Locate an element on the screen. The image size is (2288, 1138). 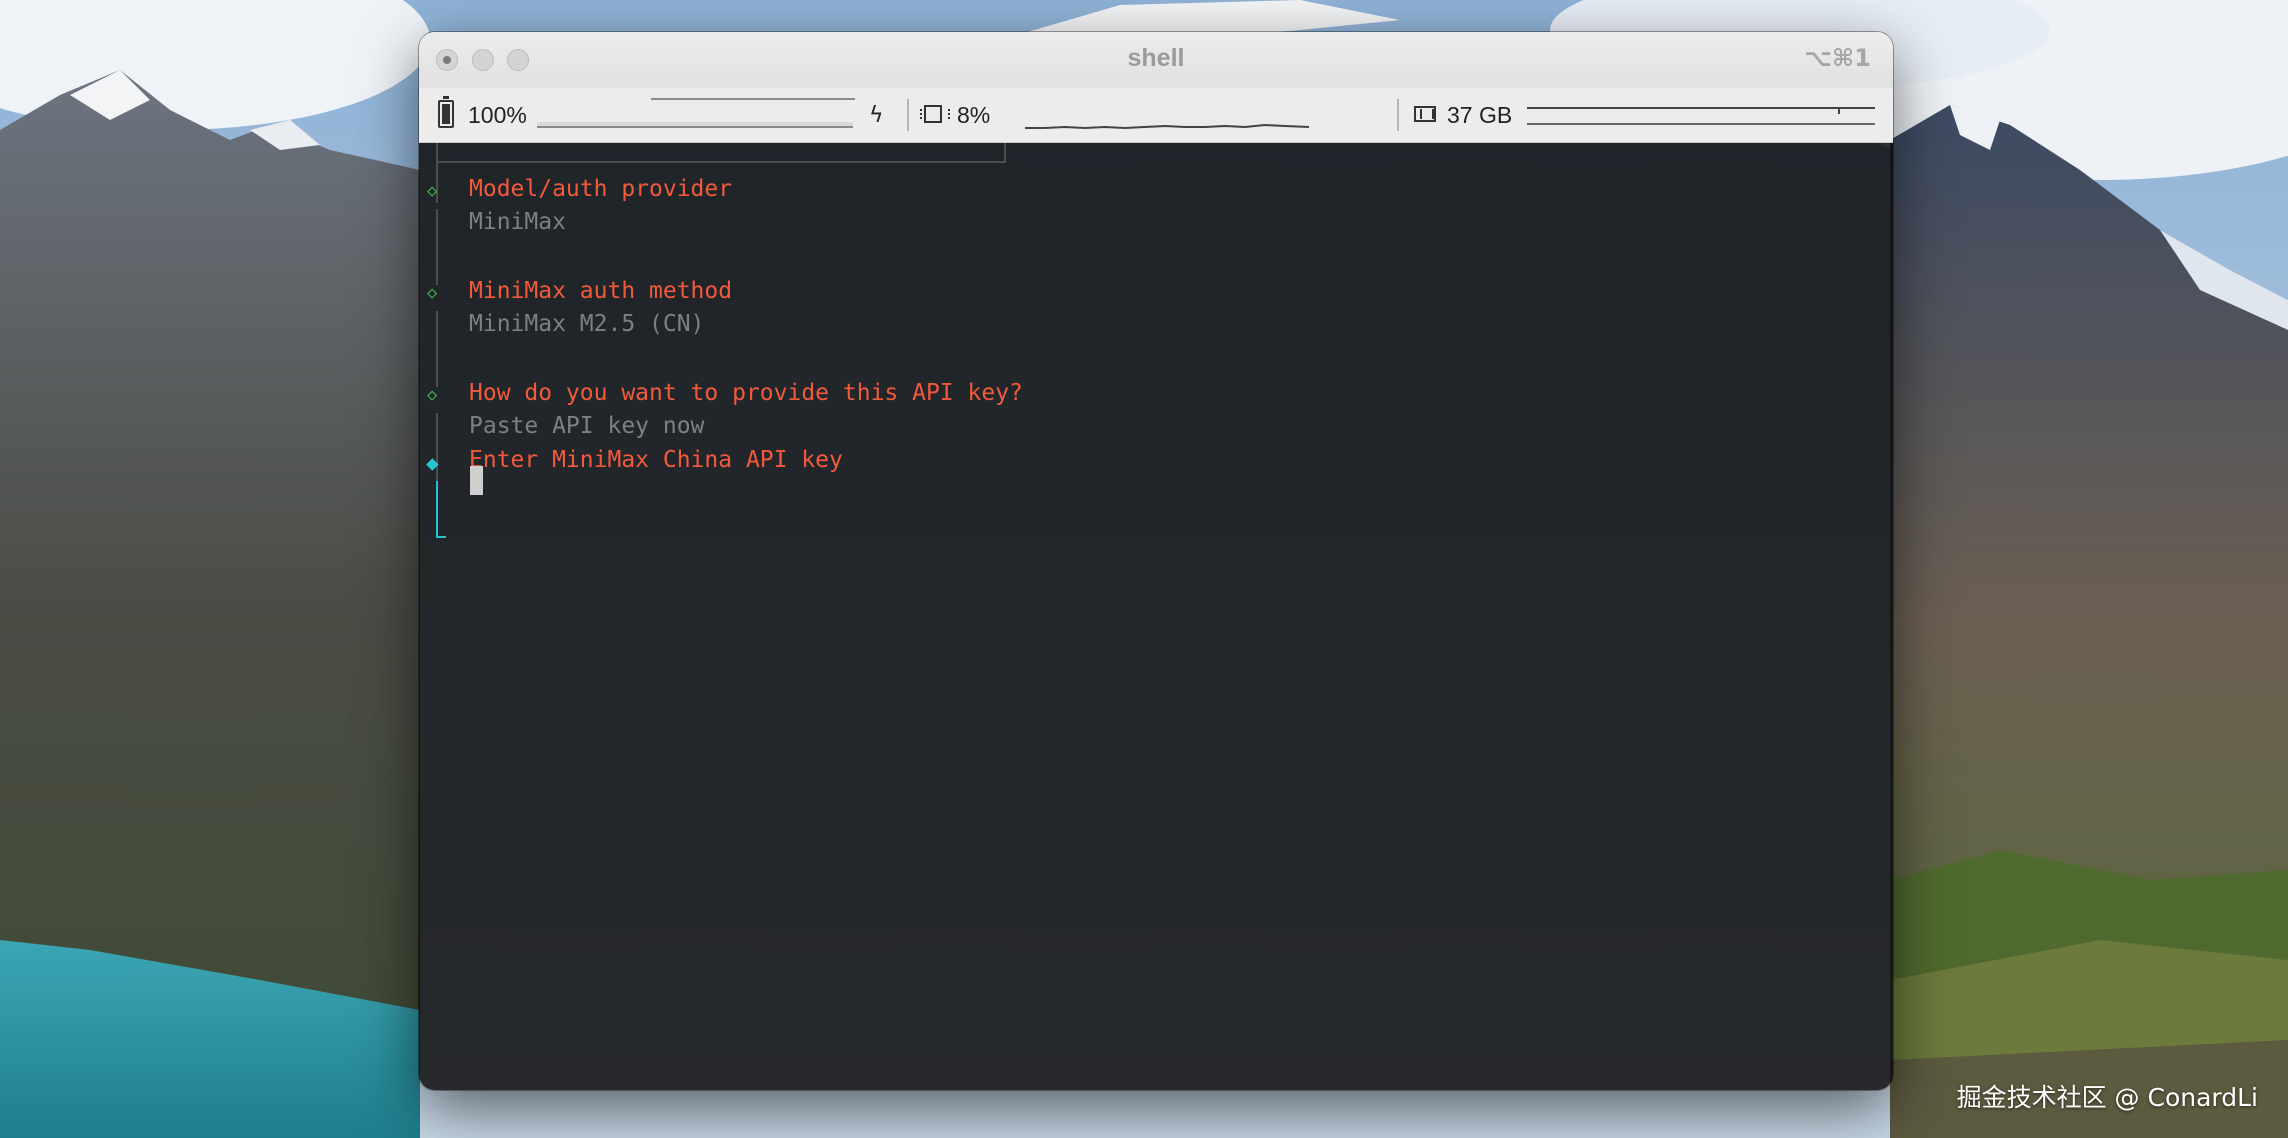
active-gutter-line is located at coordinates (437, 509).